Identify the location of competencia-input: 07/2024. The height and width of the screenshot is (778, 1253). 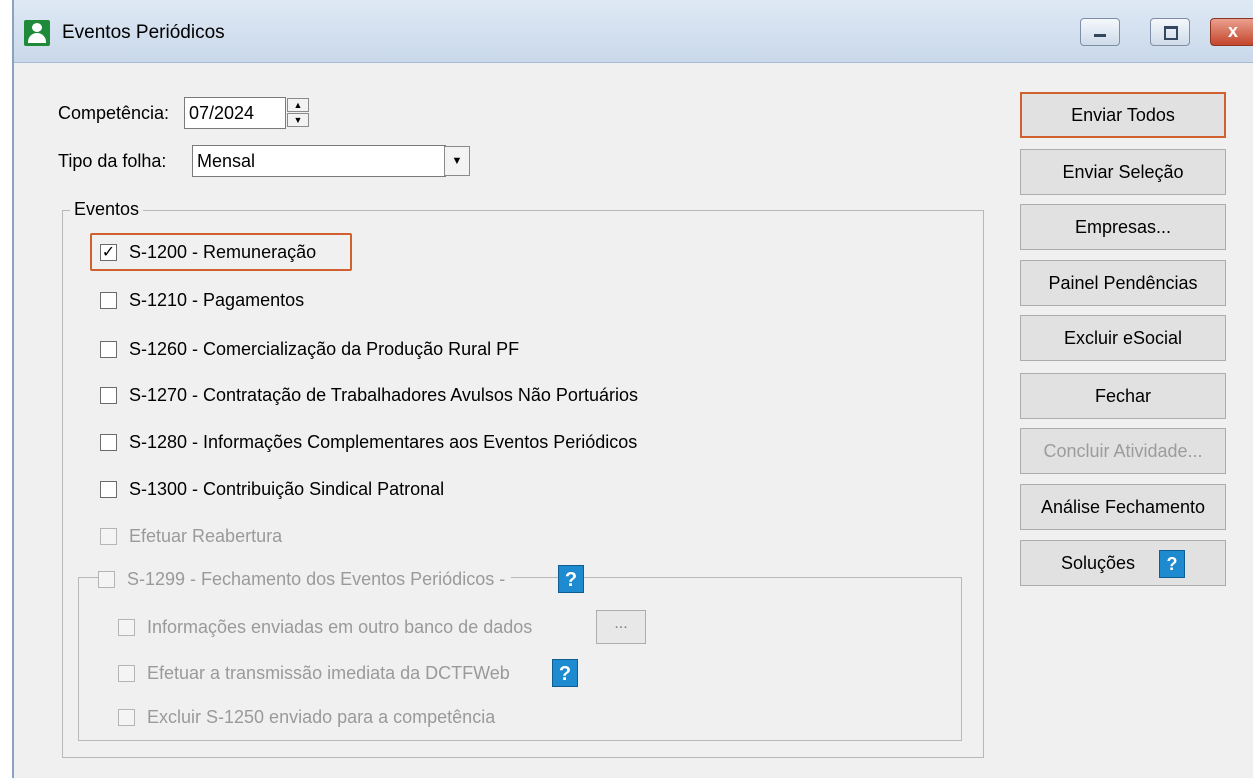
(235, 113).